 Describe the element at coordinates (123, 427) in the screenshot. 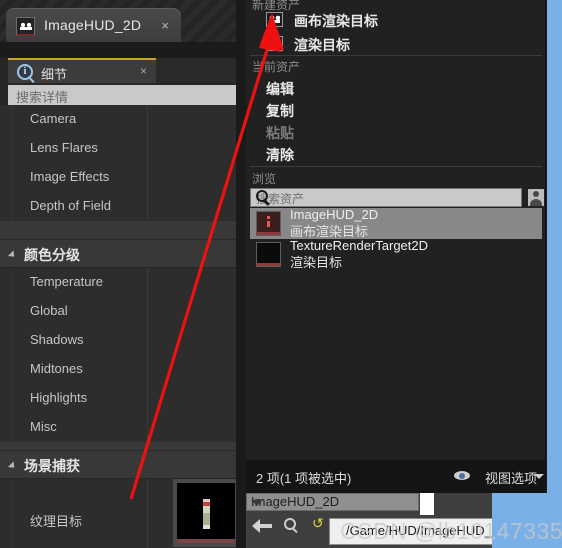

I see `property-row-misc: Misc` at that location.